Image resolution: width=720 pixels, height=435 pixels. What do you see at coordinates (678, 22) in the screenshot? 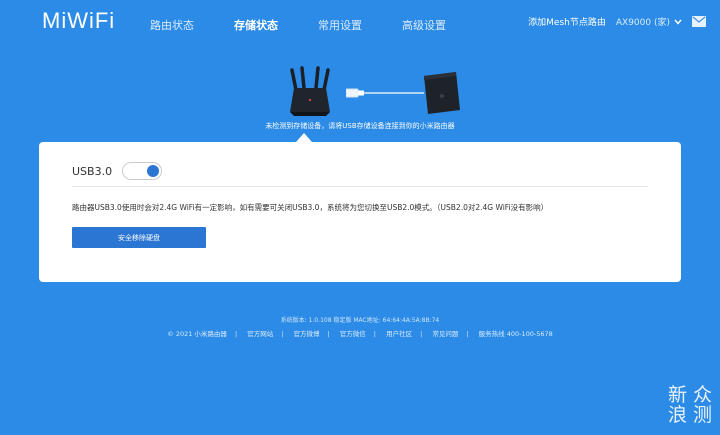
I see `chevron-down-icon` at bounding box center [678, 22].